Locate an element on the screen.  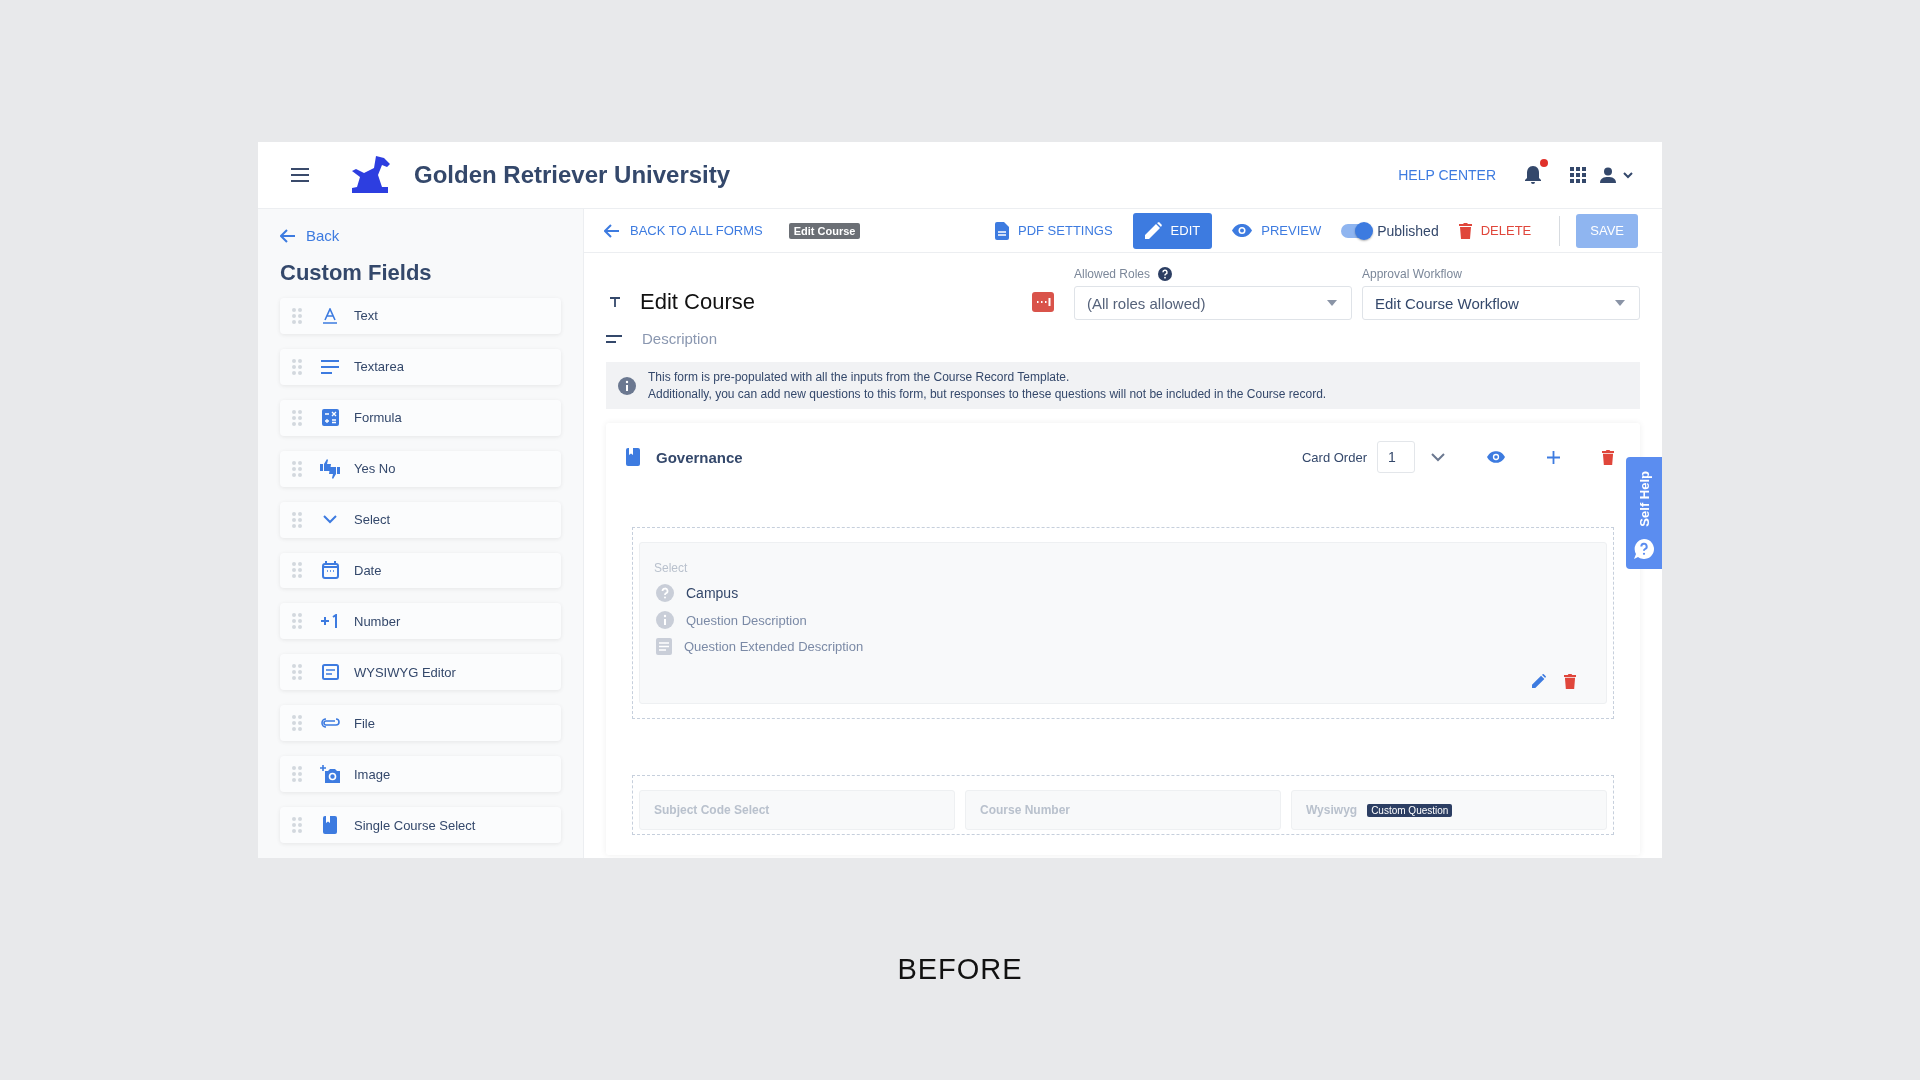
field-type-item: Single Course Select is located at coordinates (420, 825).